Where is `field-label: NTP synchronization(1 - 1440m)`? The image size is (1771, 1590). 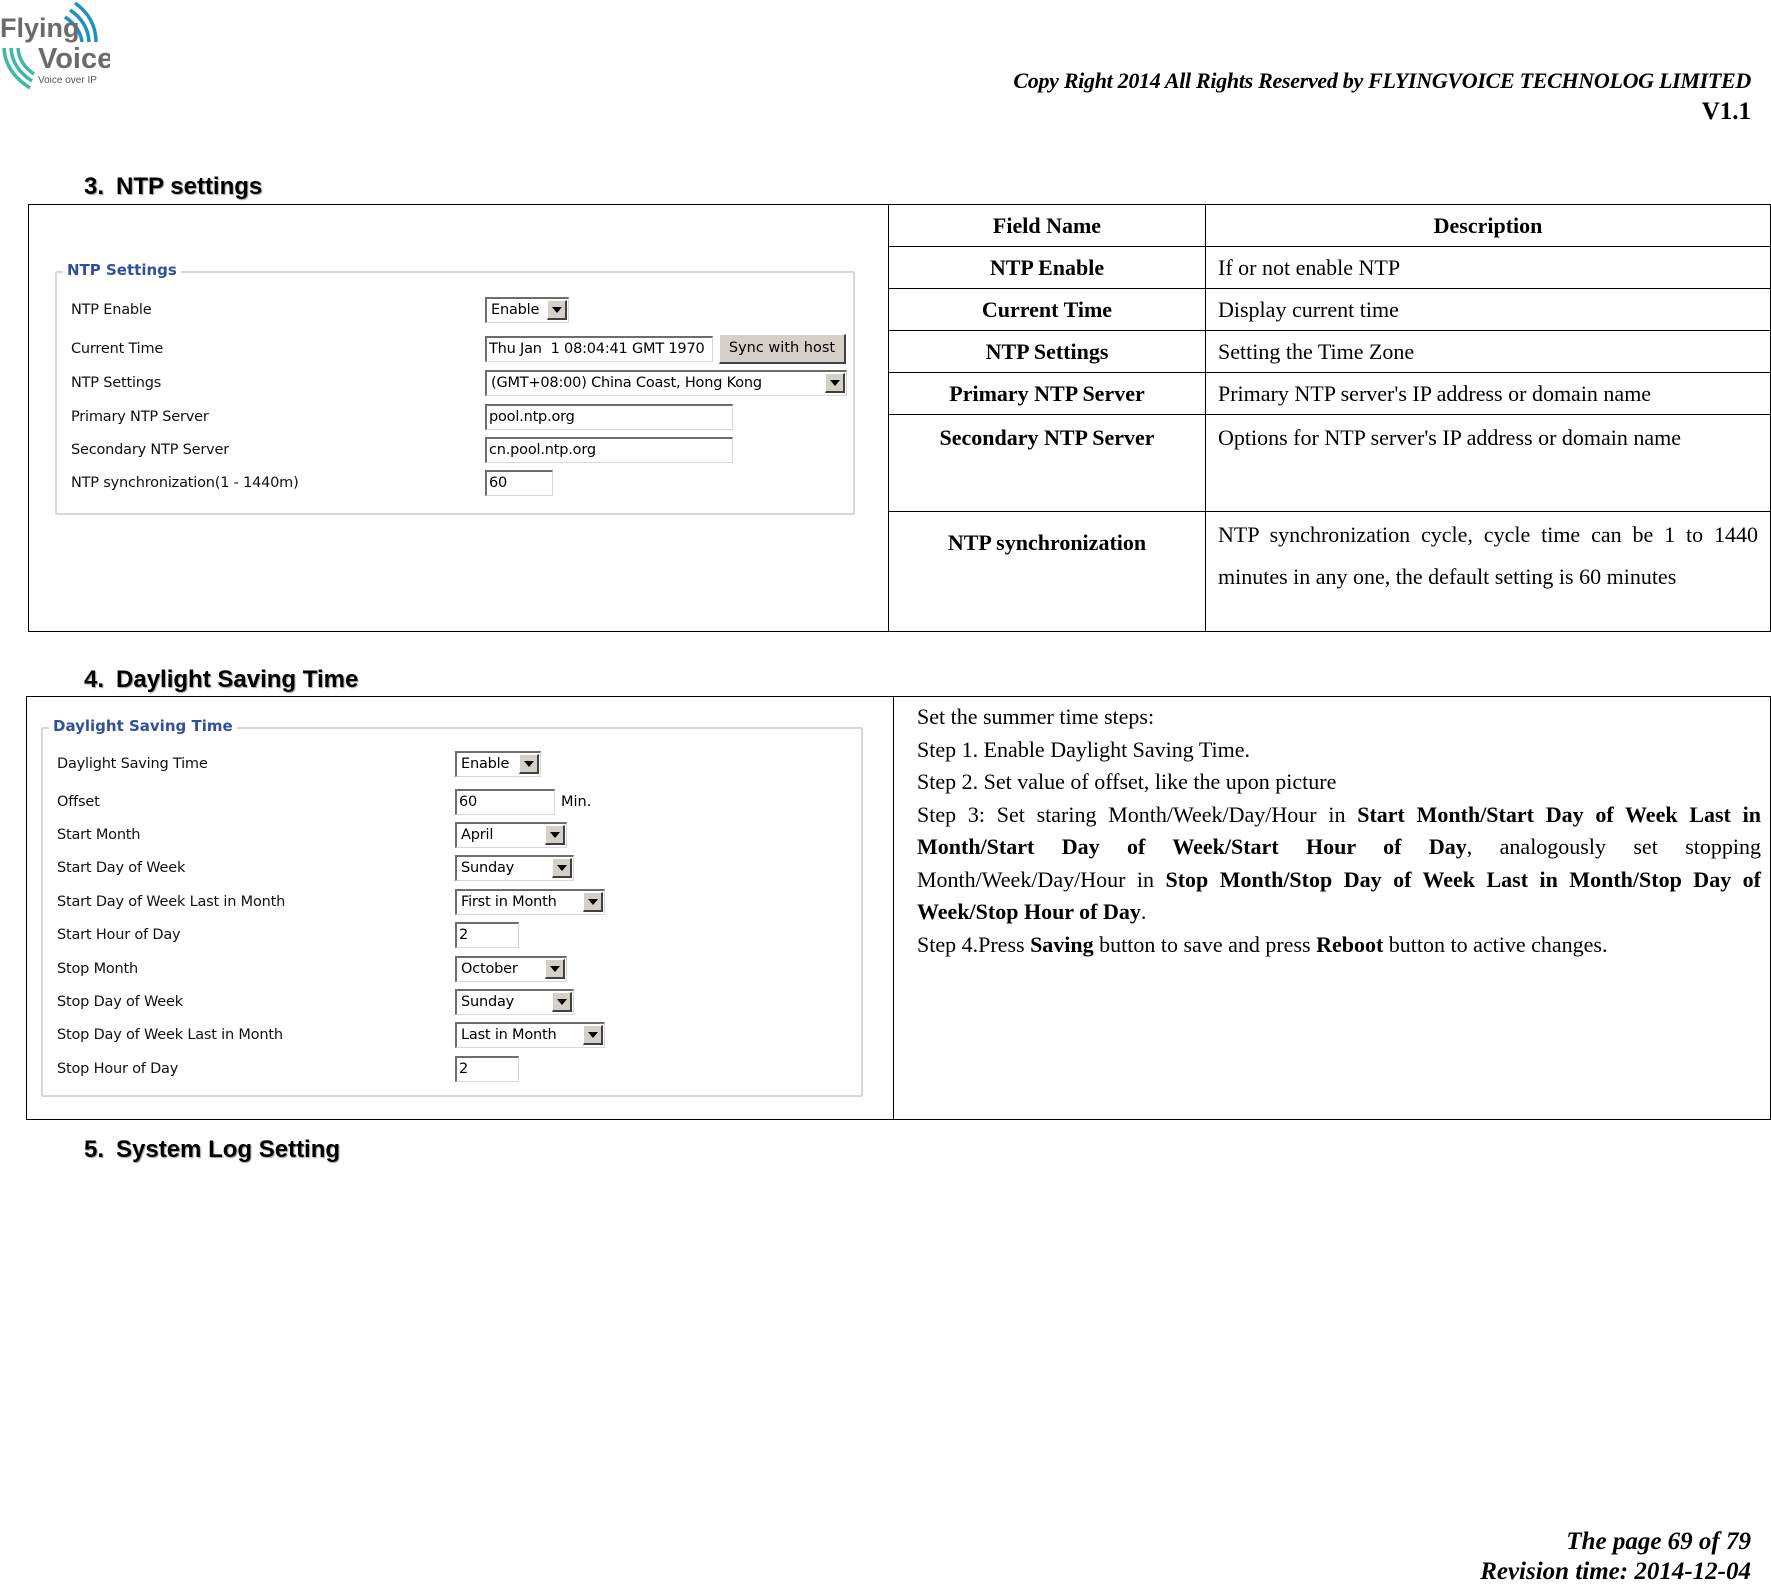
field-label: NTP synchronization(1 - 1440m) is located at coordinates (185, 483).